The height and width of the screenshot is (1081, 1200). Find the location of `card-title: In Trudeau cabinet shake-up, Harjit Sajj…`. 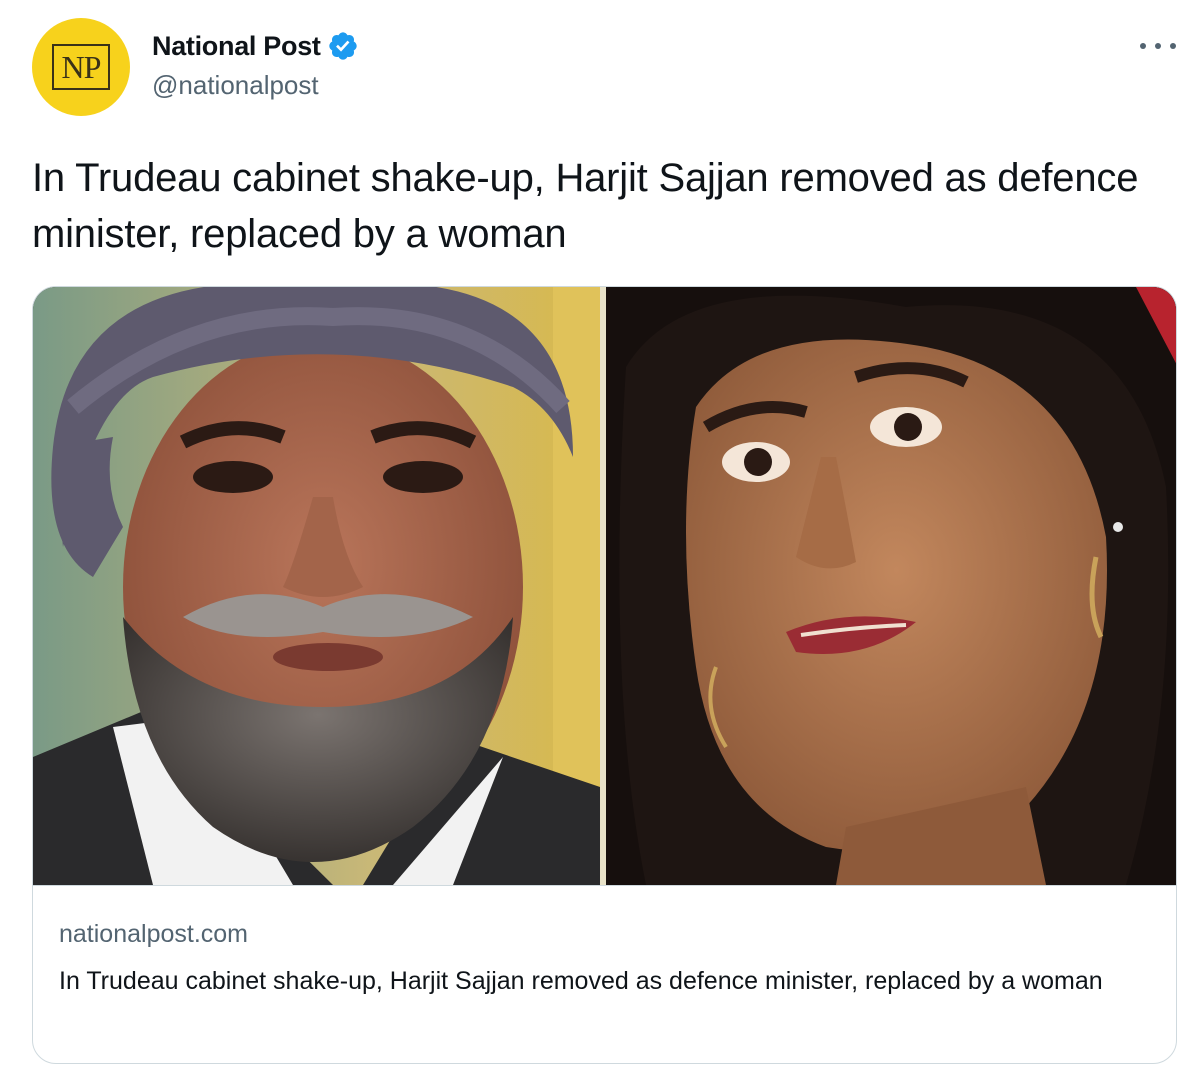

card-title: In Trudeau cabinet shake-up, Harjit Sajj… is located at coordinates (581, 981).